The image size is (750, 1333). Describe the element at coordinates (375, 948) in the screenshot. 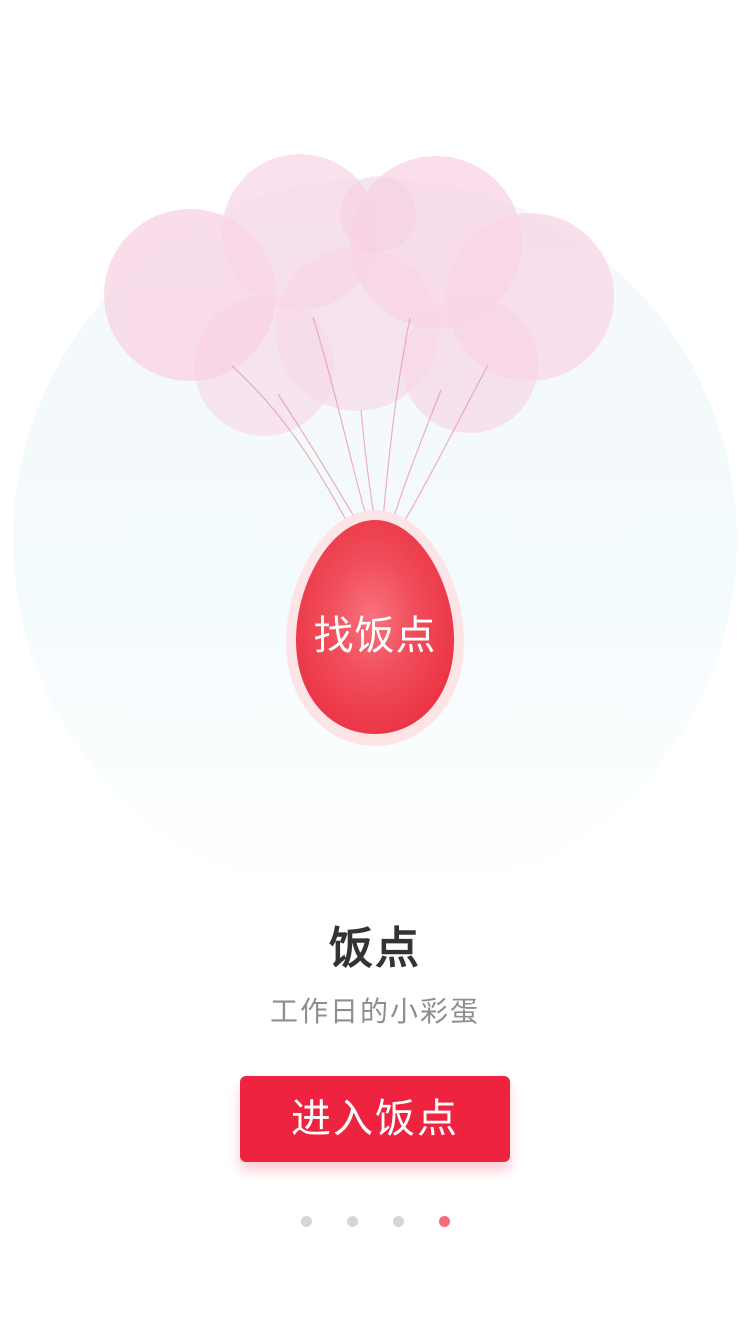

I see `page-title: 饭点` at that location.